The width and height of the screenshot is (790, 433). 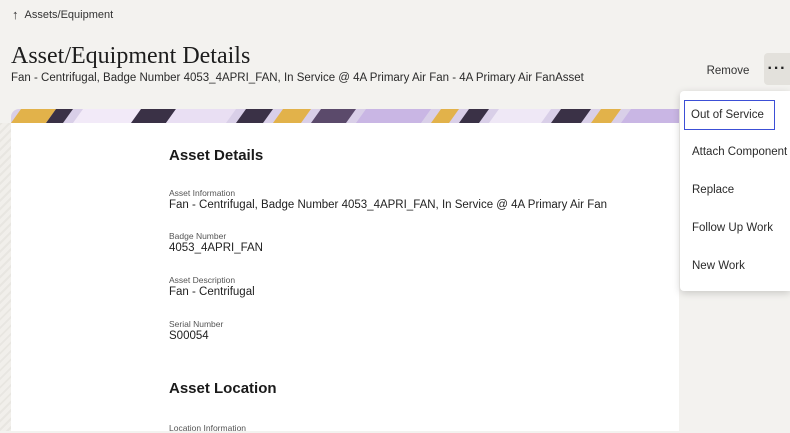 I want to click on asset-description-value: Fan - Centrifugal, so click(x=212, y=292).